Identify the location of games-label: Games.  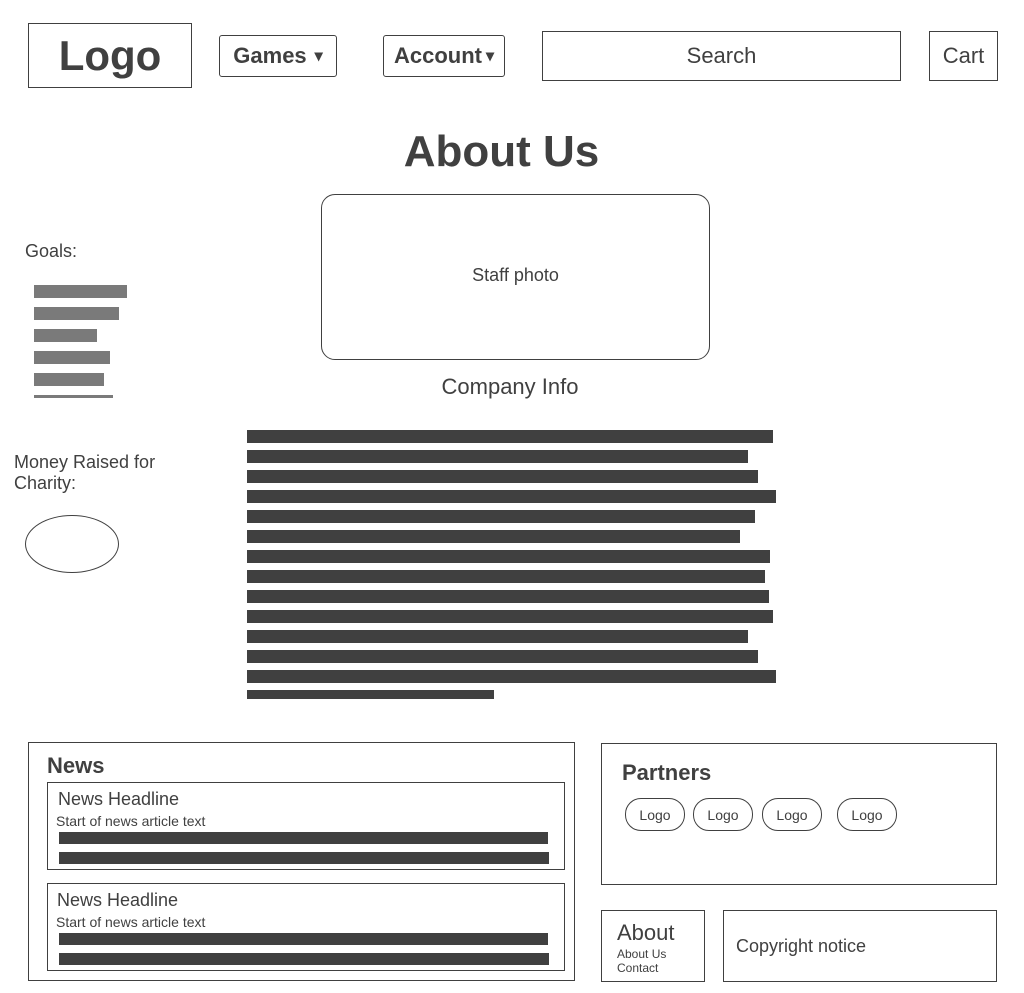
(270, 55).